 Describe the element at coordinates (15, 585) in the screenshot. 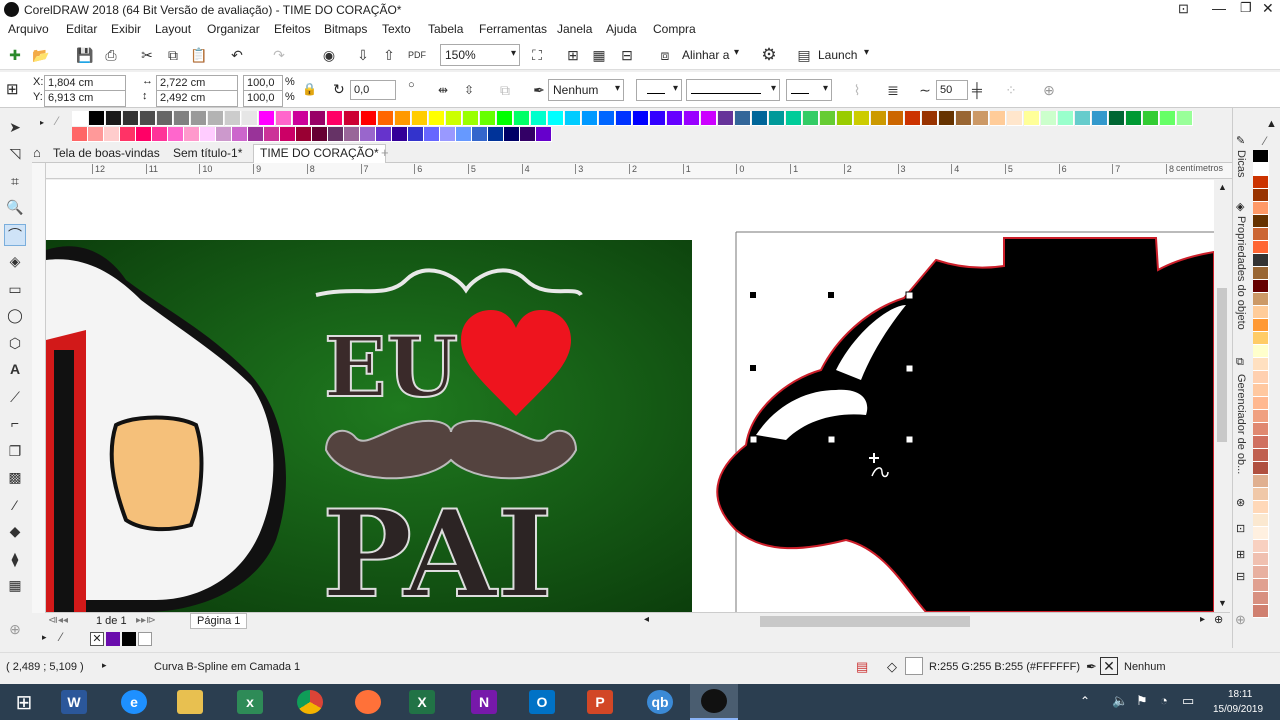

I see `mesh-fill-tool-icon: ▦` at that location.